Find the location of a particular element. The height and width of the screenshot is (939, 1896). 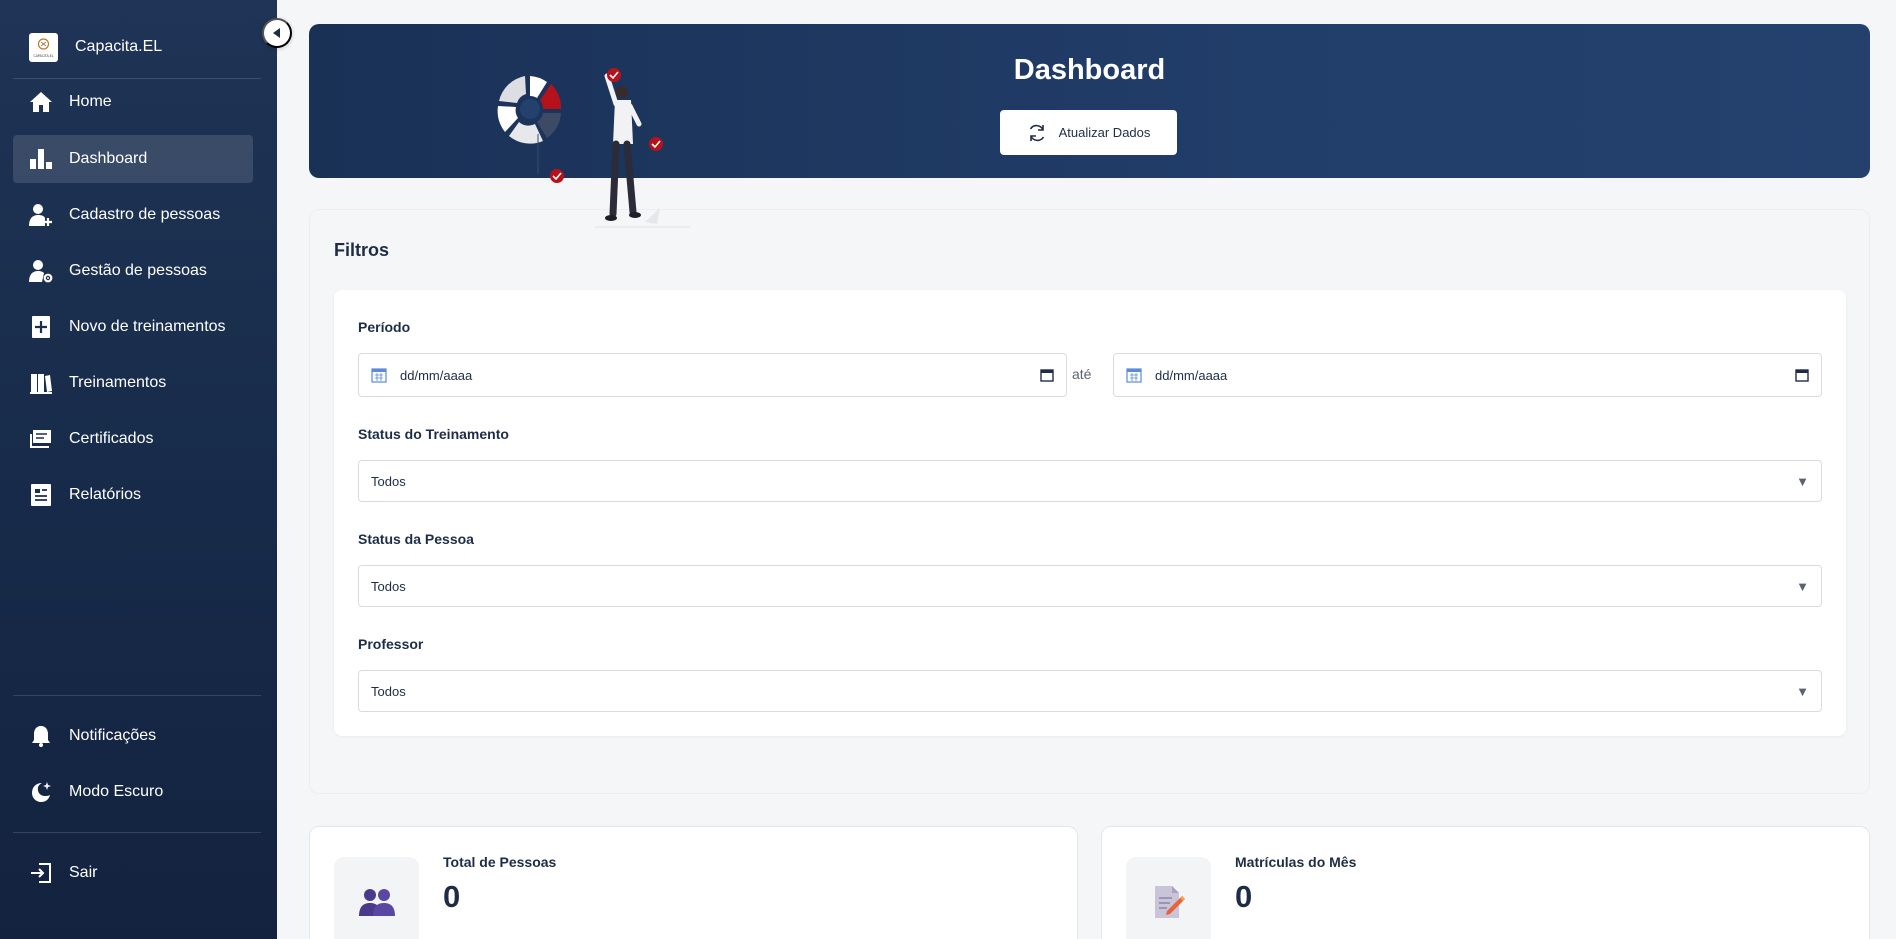

user-gear-icon is located at coordinates (41, 271).